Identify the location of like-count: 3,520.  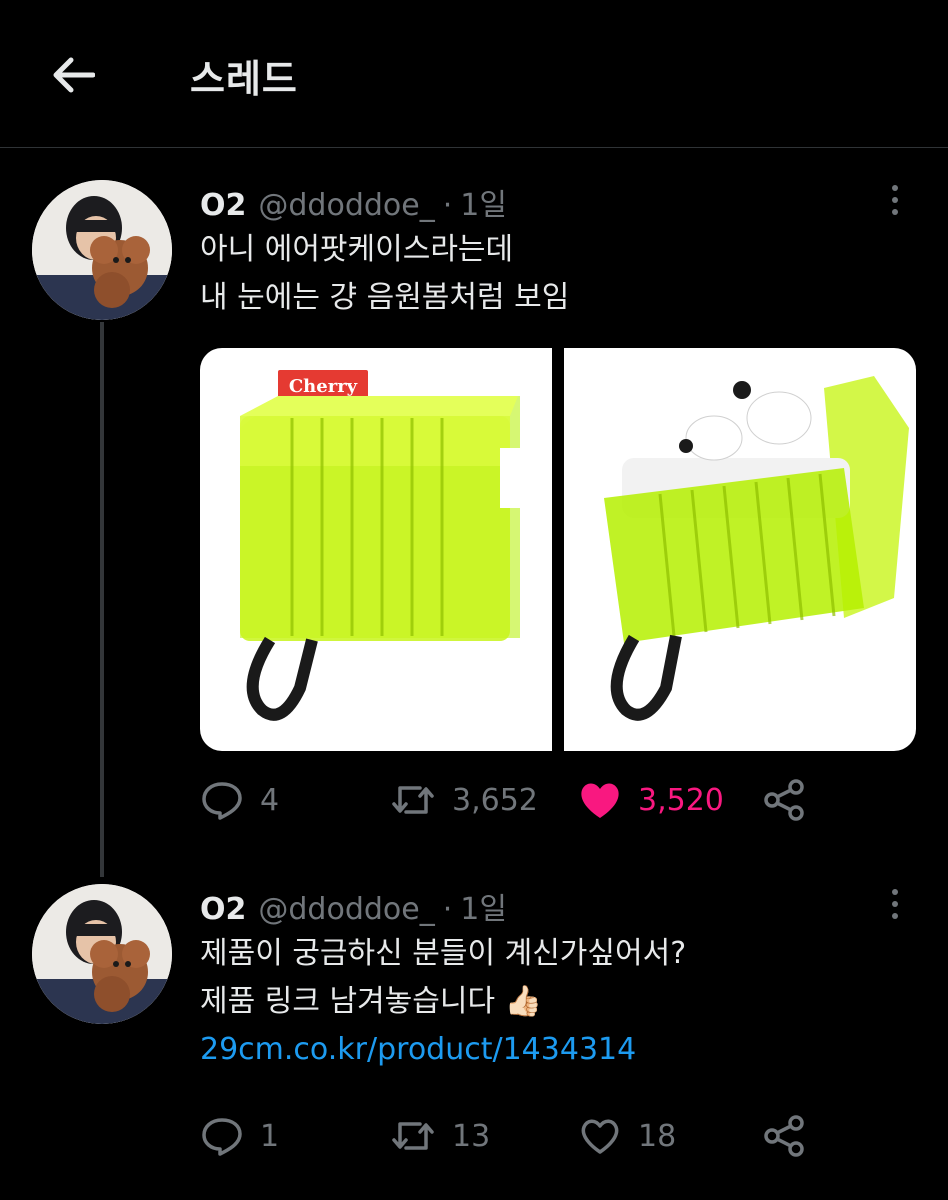
(681, 800).